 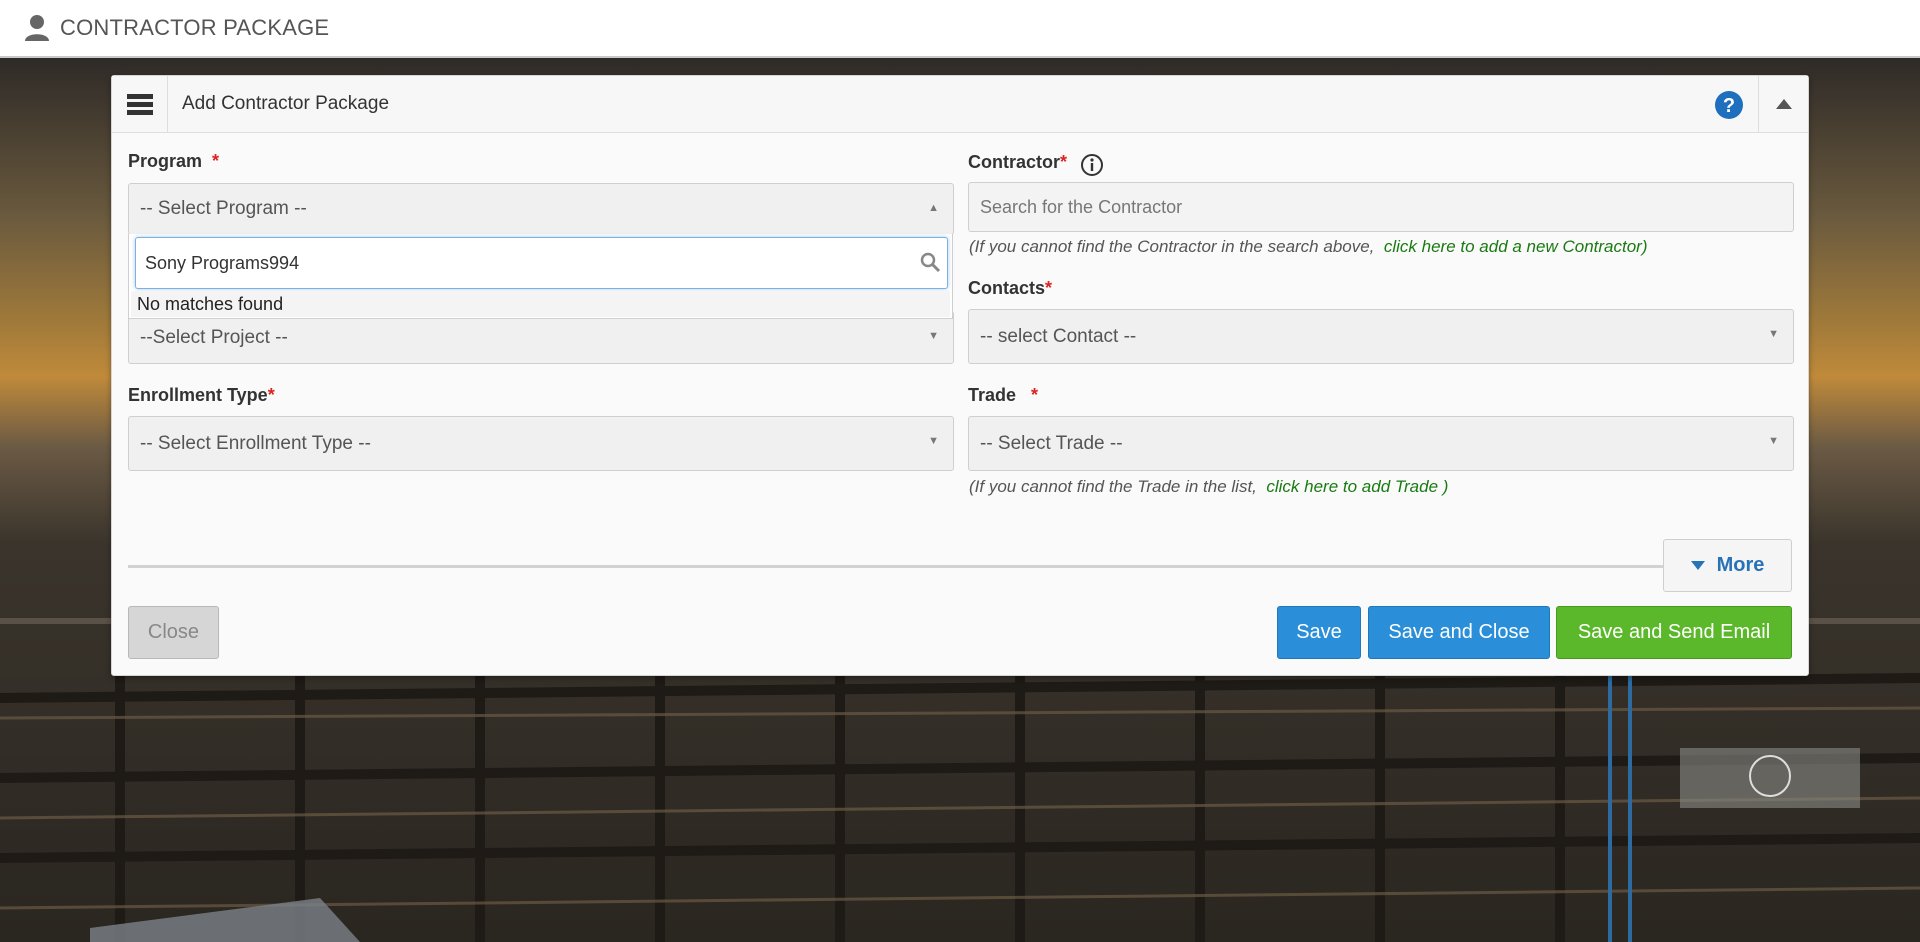 What do you see at coordinates (1381, 443) in the screenshot?
I see `trade-select: -- Select Trade -- ▼` at bounding box center [1381, 443].